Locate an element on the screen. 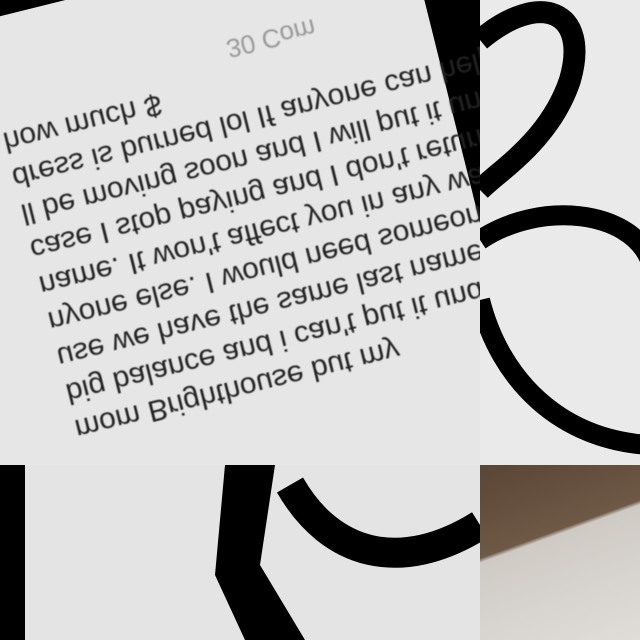  photo-tile is located at coordinates (560, 552).